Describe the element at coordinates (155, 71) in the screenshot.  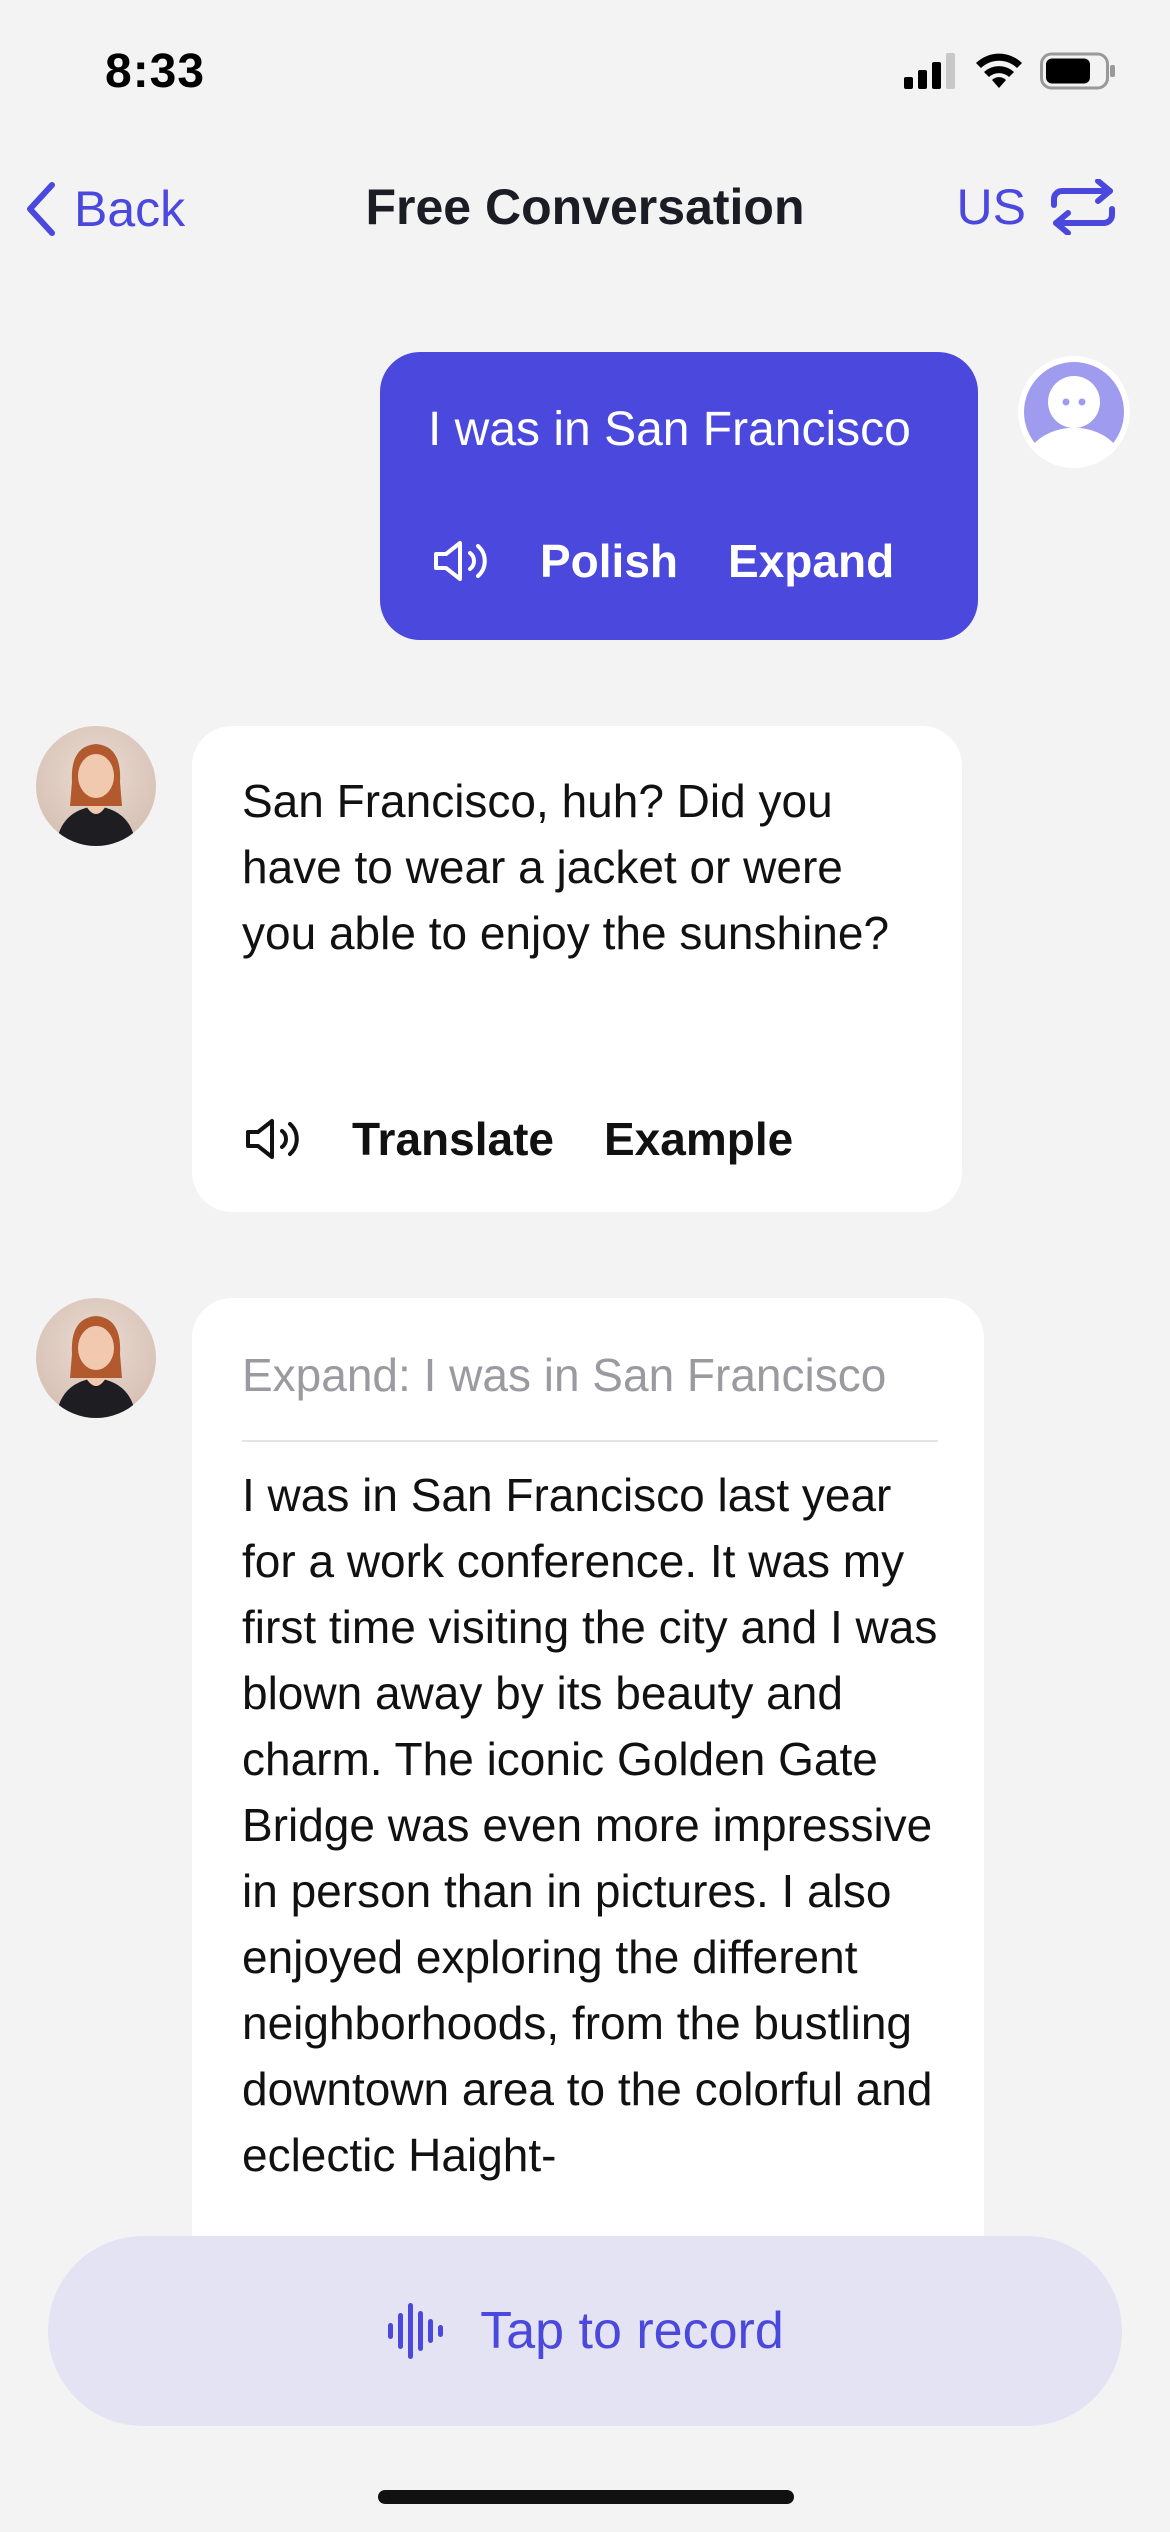
I see `status-time: 8:33` at that location.